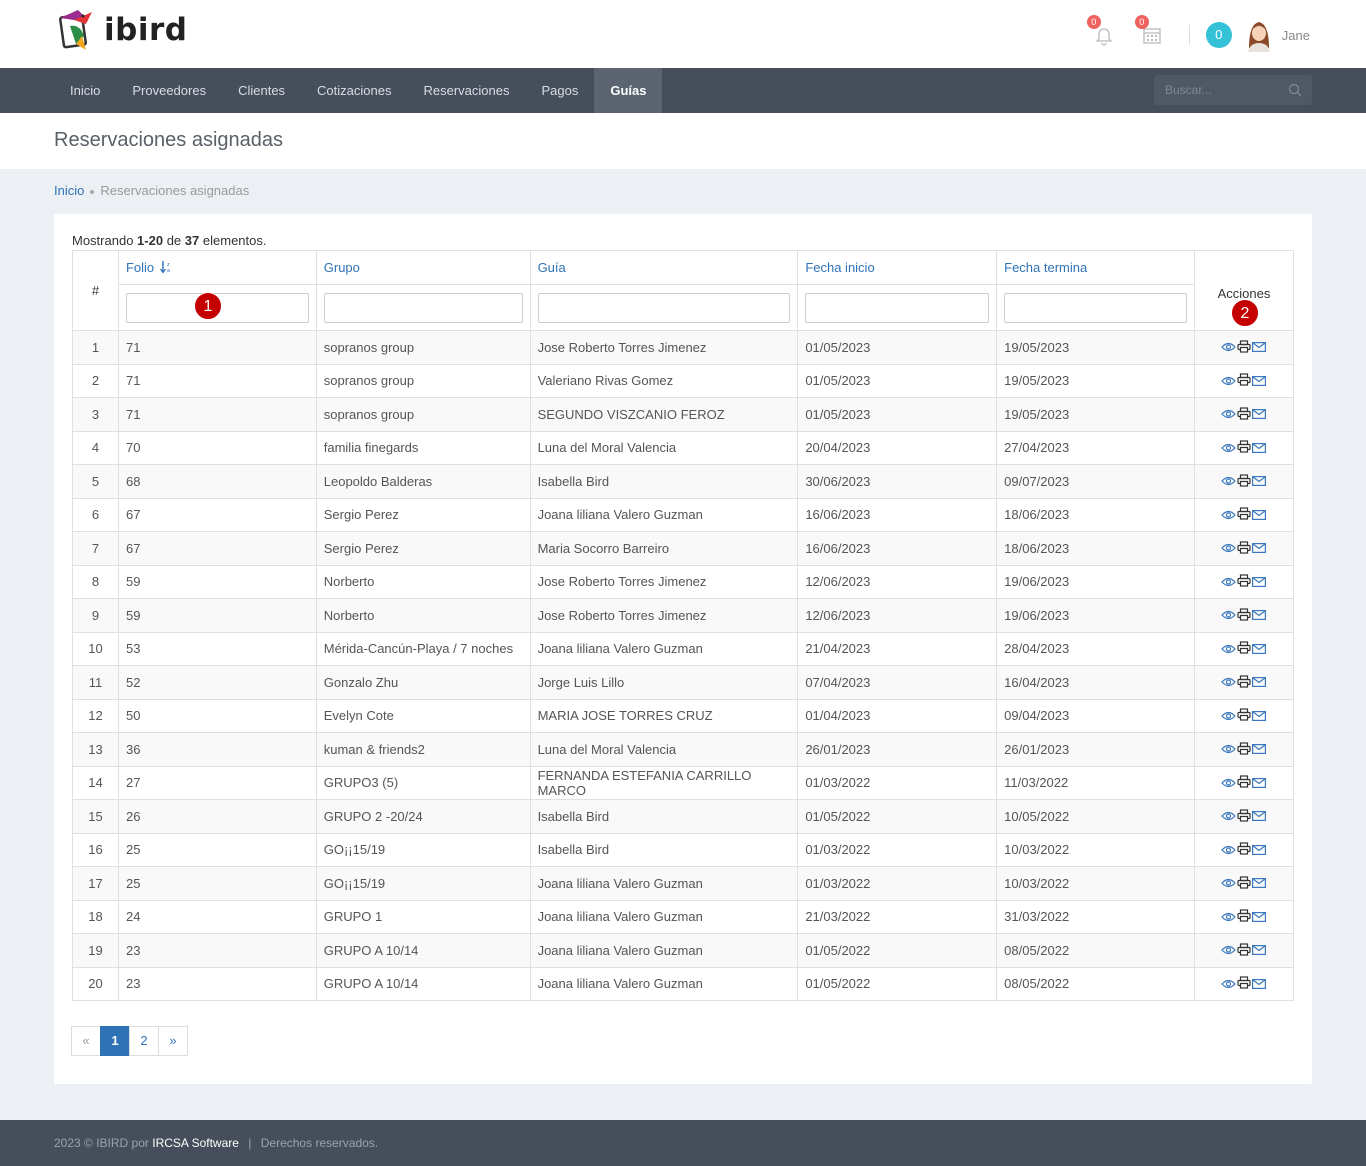 The height and width of the screenshot is (1166, 1366). I want to click on column-fecha-termina-label: Fecha termina, so click(1045, 267).